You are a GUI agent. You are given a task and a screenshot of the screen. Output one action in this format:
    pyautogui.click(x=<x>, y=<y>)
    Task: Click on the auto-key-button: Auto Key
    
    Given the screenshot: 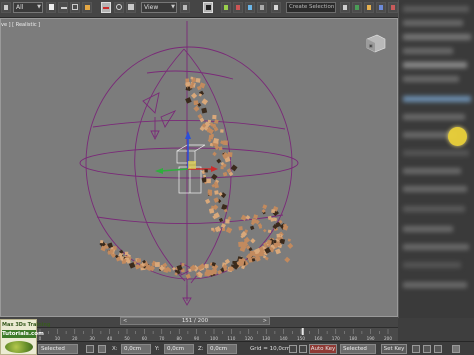 What is the action you would take?
    pyautogui.click(x=323, y=349)
    